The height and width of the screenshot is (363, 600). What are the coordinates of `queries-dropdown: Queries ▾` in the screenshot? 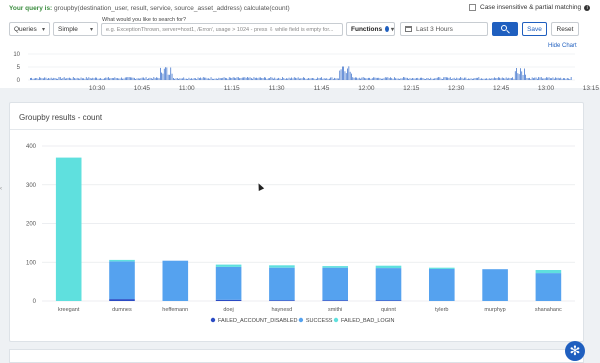 It's located at (29, 29).